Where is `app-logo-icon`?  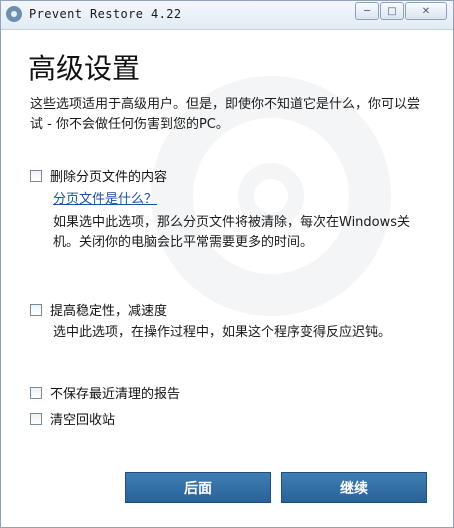 app-logo-icon is located at coordinates (14, 14).